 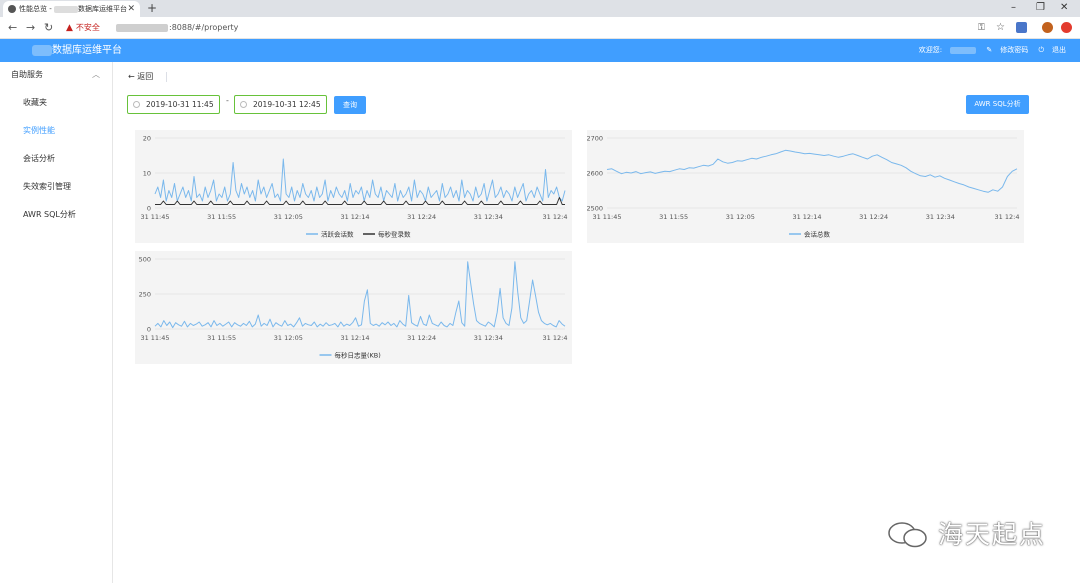 What do you see at coordinates (981, 28) in the screenshot?
I see `key-icon: ⚿` at bounding box center [981, 28].